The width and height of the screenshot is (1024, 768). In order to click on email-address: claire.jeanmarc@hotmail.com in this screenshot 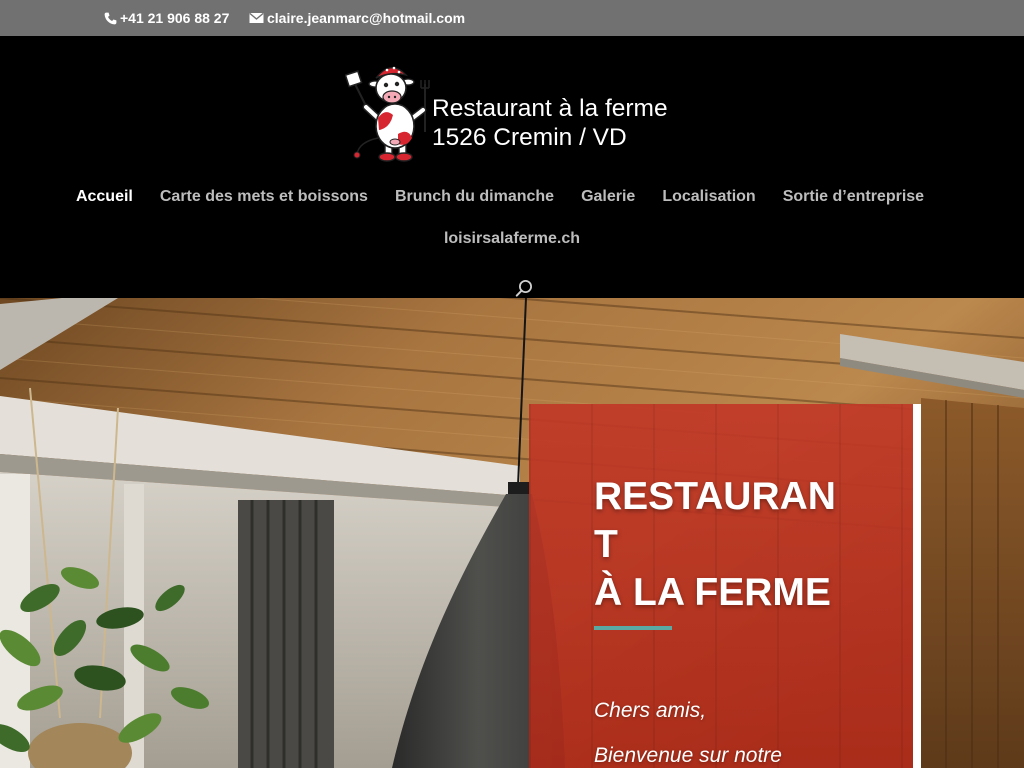, I will do `click(366, 18)`.